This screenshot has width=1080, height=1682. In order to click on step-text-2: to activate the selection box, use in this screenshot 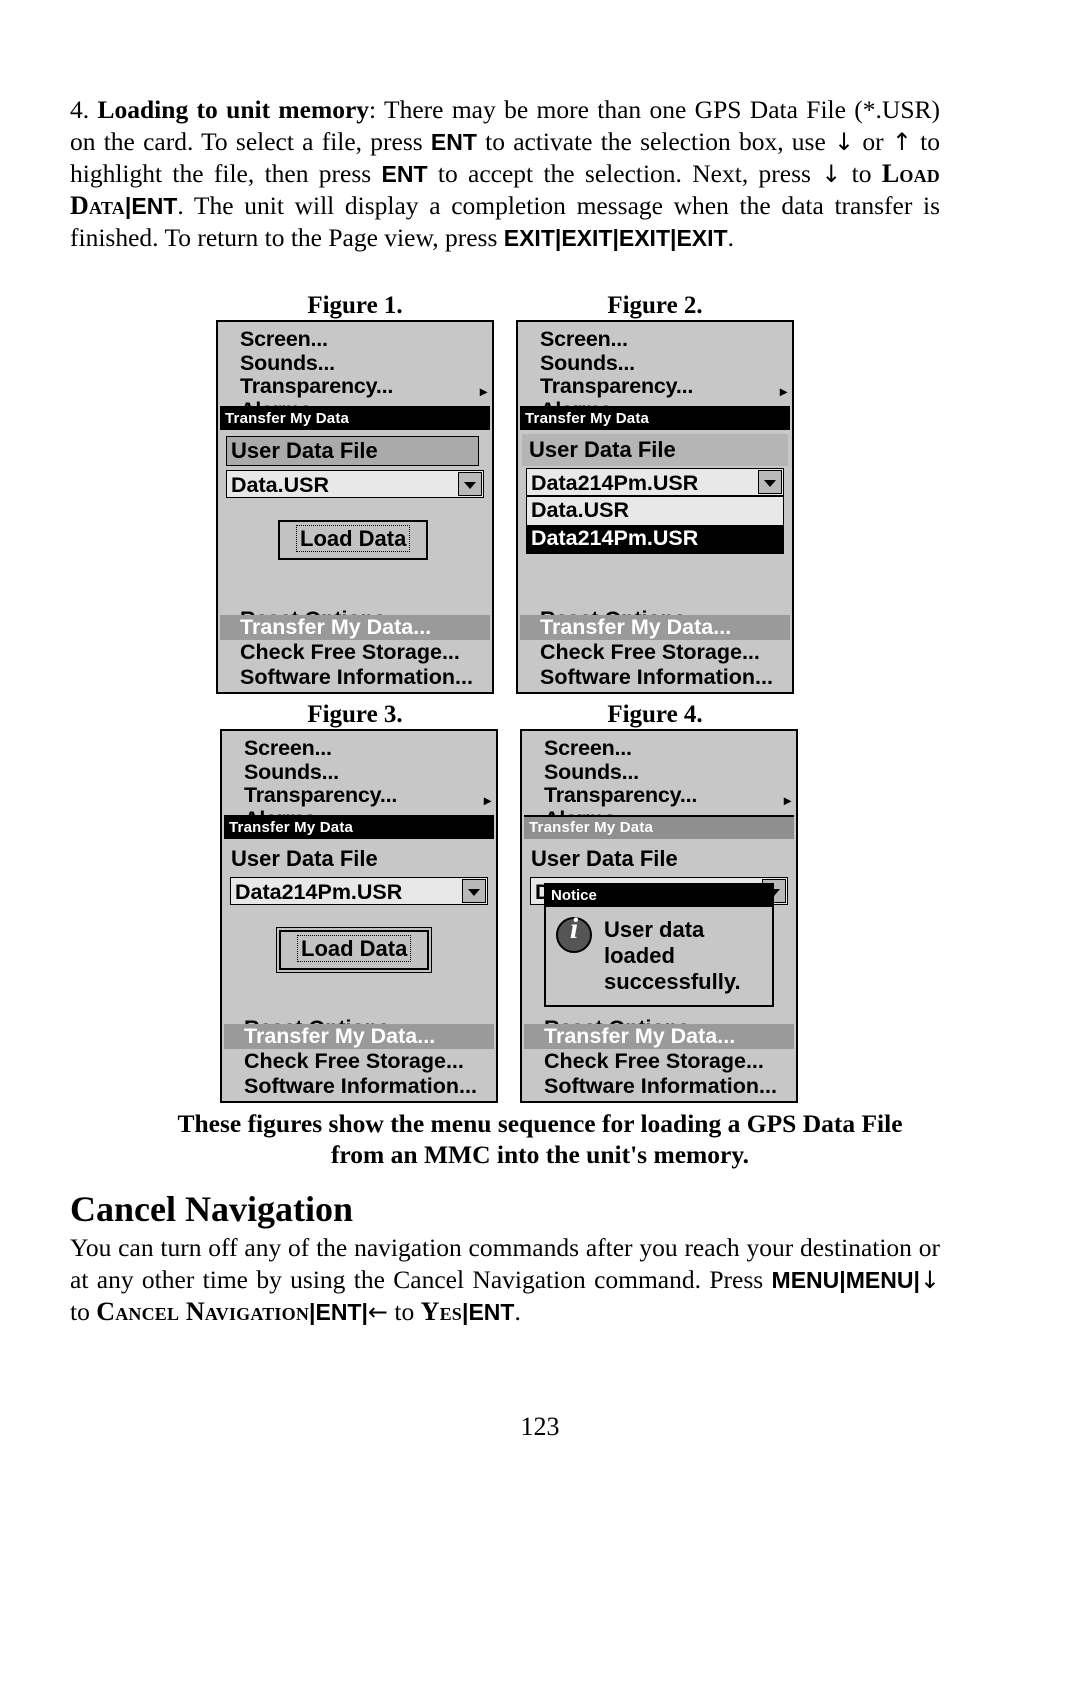, I will do `click(655, 141)`.